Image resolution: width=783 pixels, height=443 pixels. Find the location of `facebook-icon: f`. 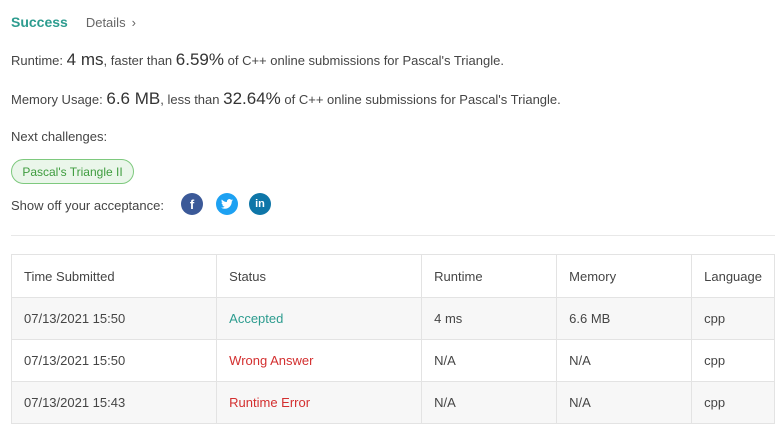

facebook-icon: f is located at coordinates (192, 204).